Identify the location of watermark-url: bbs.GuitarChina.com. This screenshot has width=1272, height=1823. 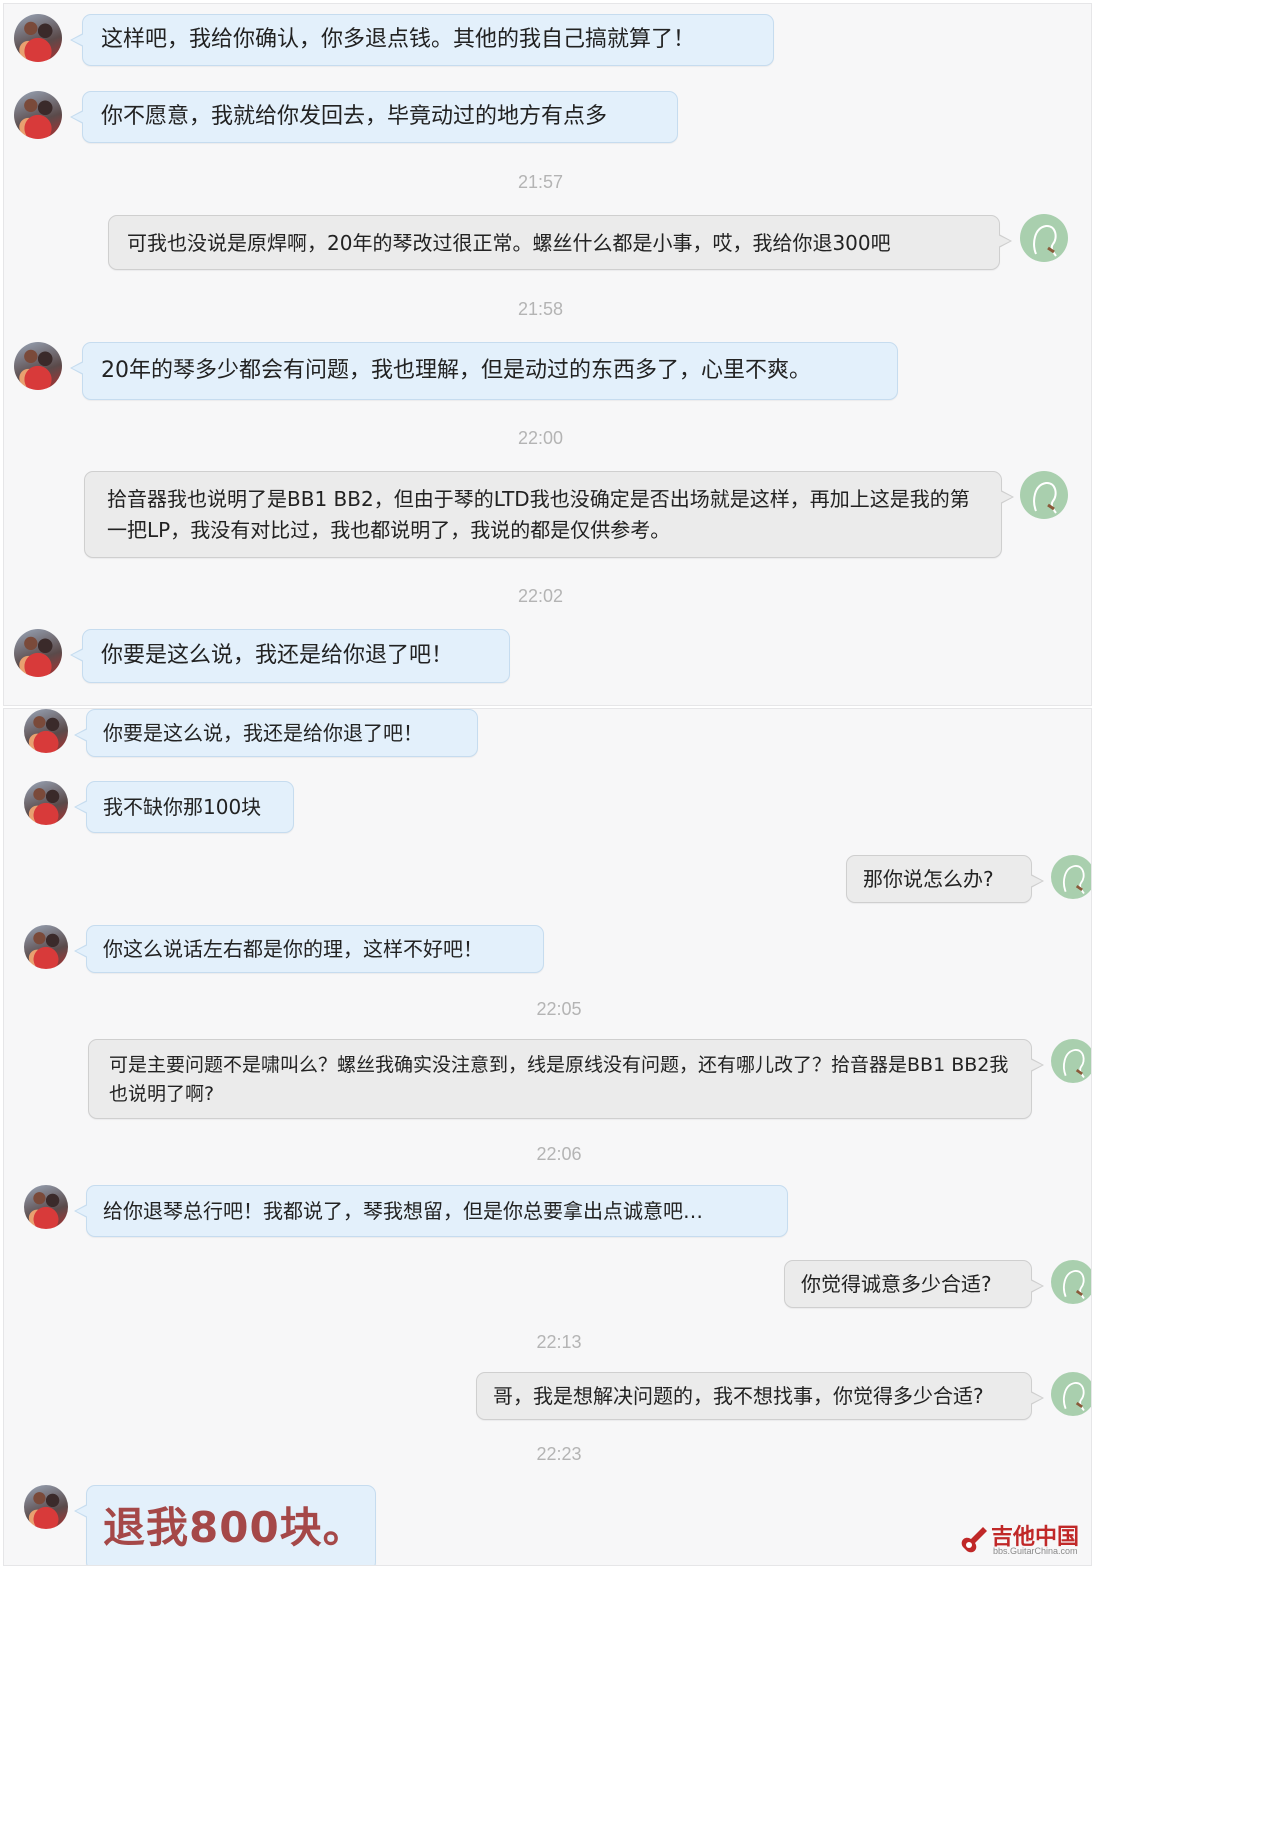
(1035, 1551).